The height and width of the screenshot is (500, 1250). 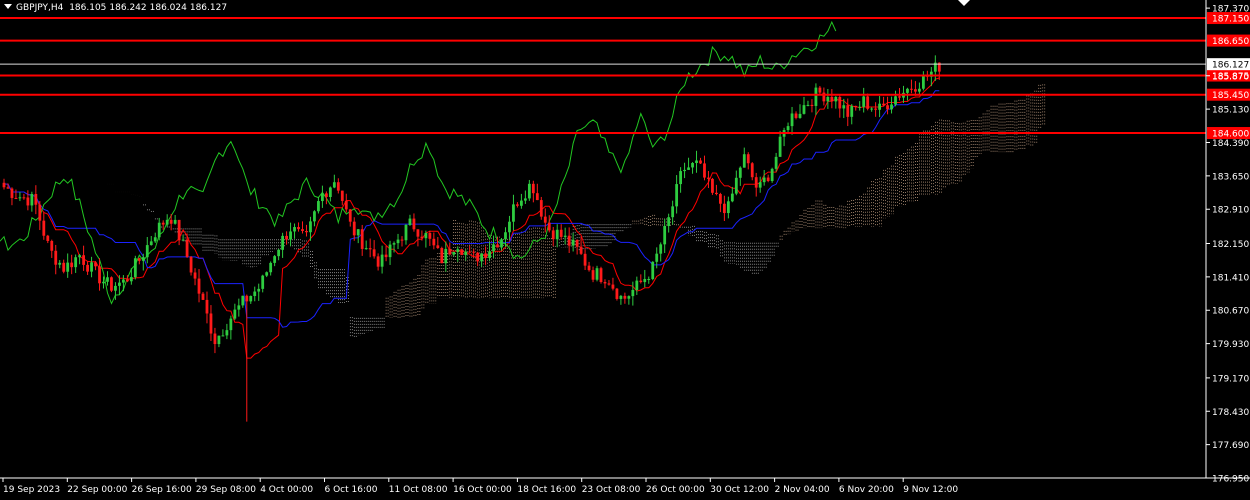 I want to click on price-tick-label: 178.430, so click(x=1230, y=413).